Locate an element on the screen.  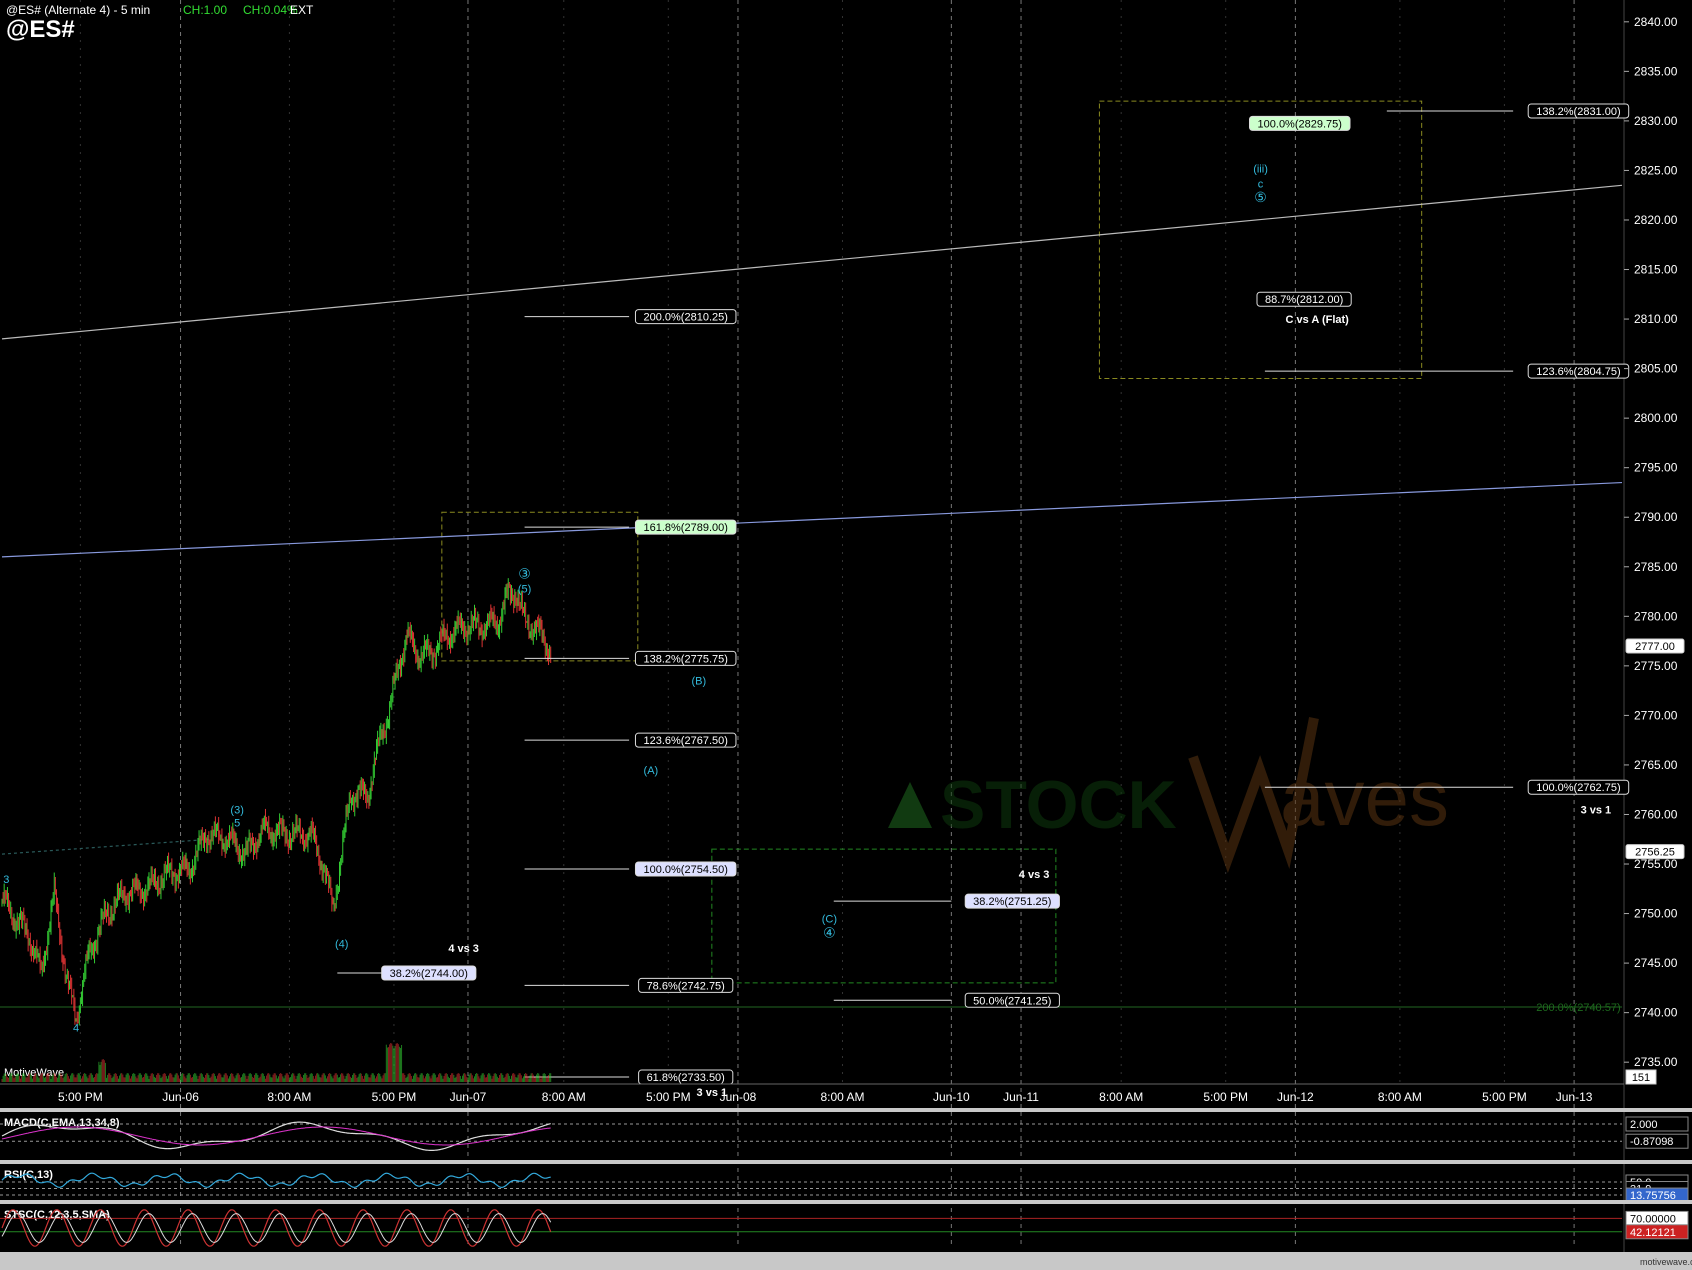
time-tick-label: Jun-11 is located at coordinates (1021, 1097).